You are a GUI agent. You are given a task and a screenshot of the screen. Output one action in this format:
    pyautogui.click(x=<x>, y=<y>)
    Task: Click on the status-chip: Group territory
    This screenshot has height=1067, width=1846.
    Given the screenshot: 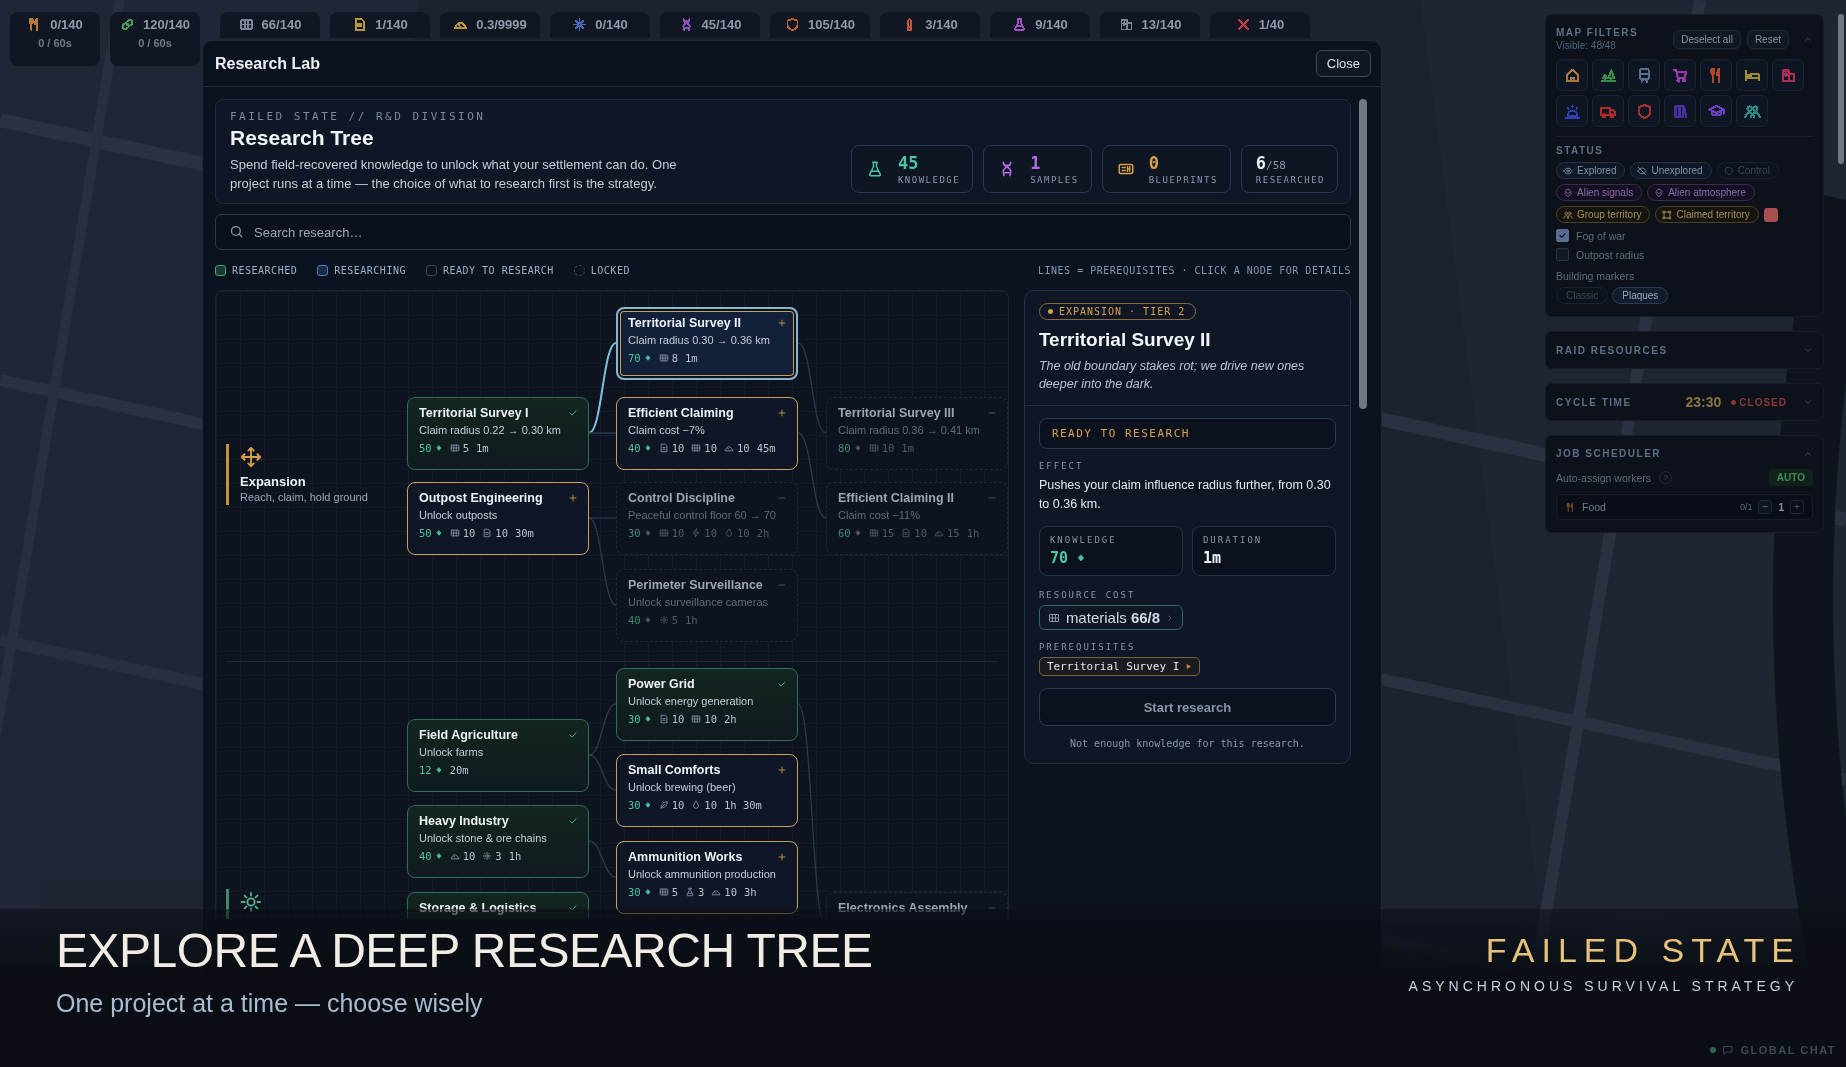 What is the action you would take?
    pyautogui.click(x=1603, y=214)
    